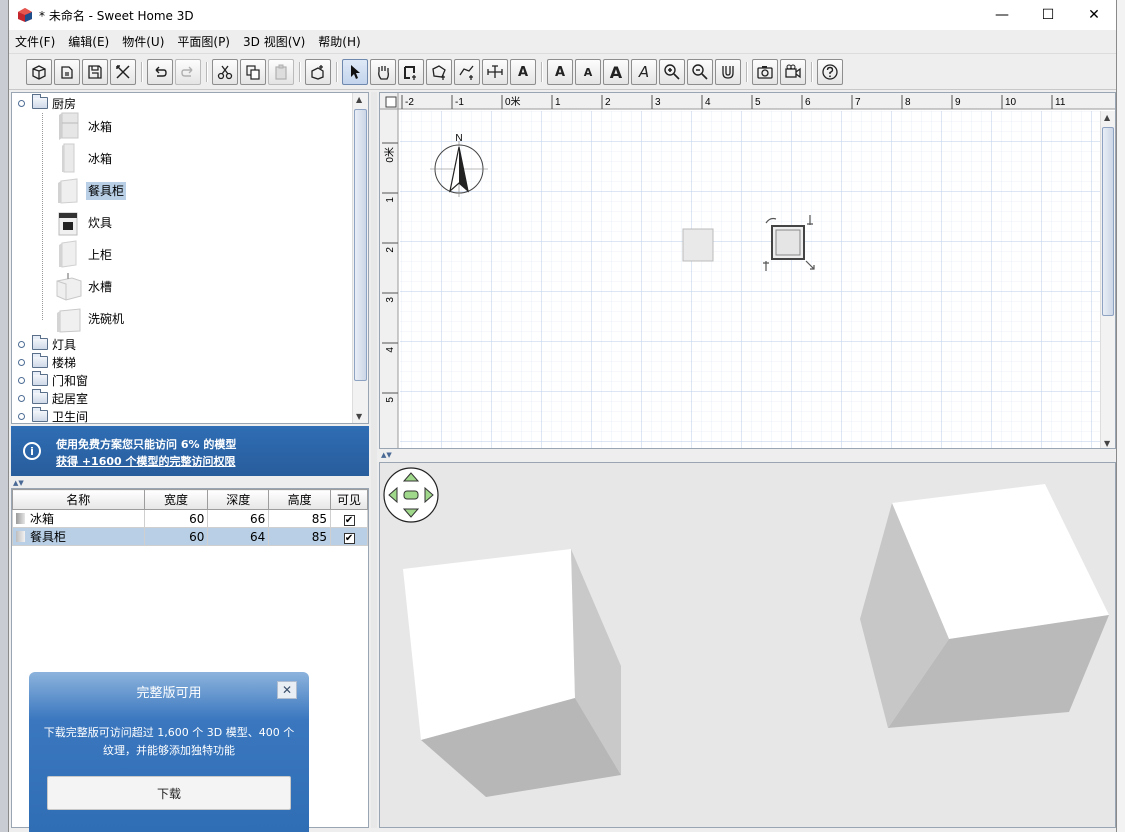 The width and height of the screenshot is (1125, 832). I want to click on minimize-button: —, so click(1002, 15).